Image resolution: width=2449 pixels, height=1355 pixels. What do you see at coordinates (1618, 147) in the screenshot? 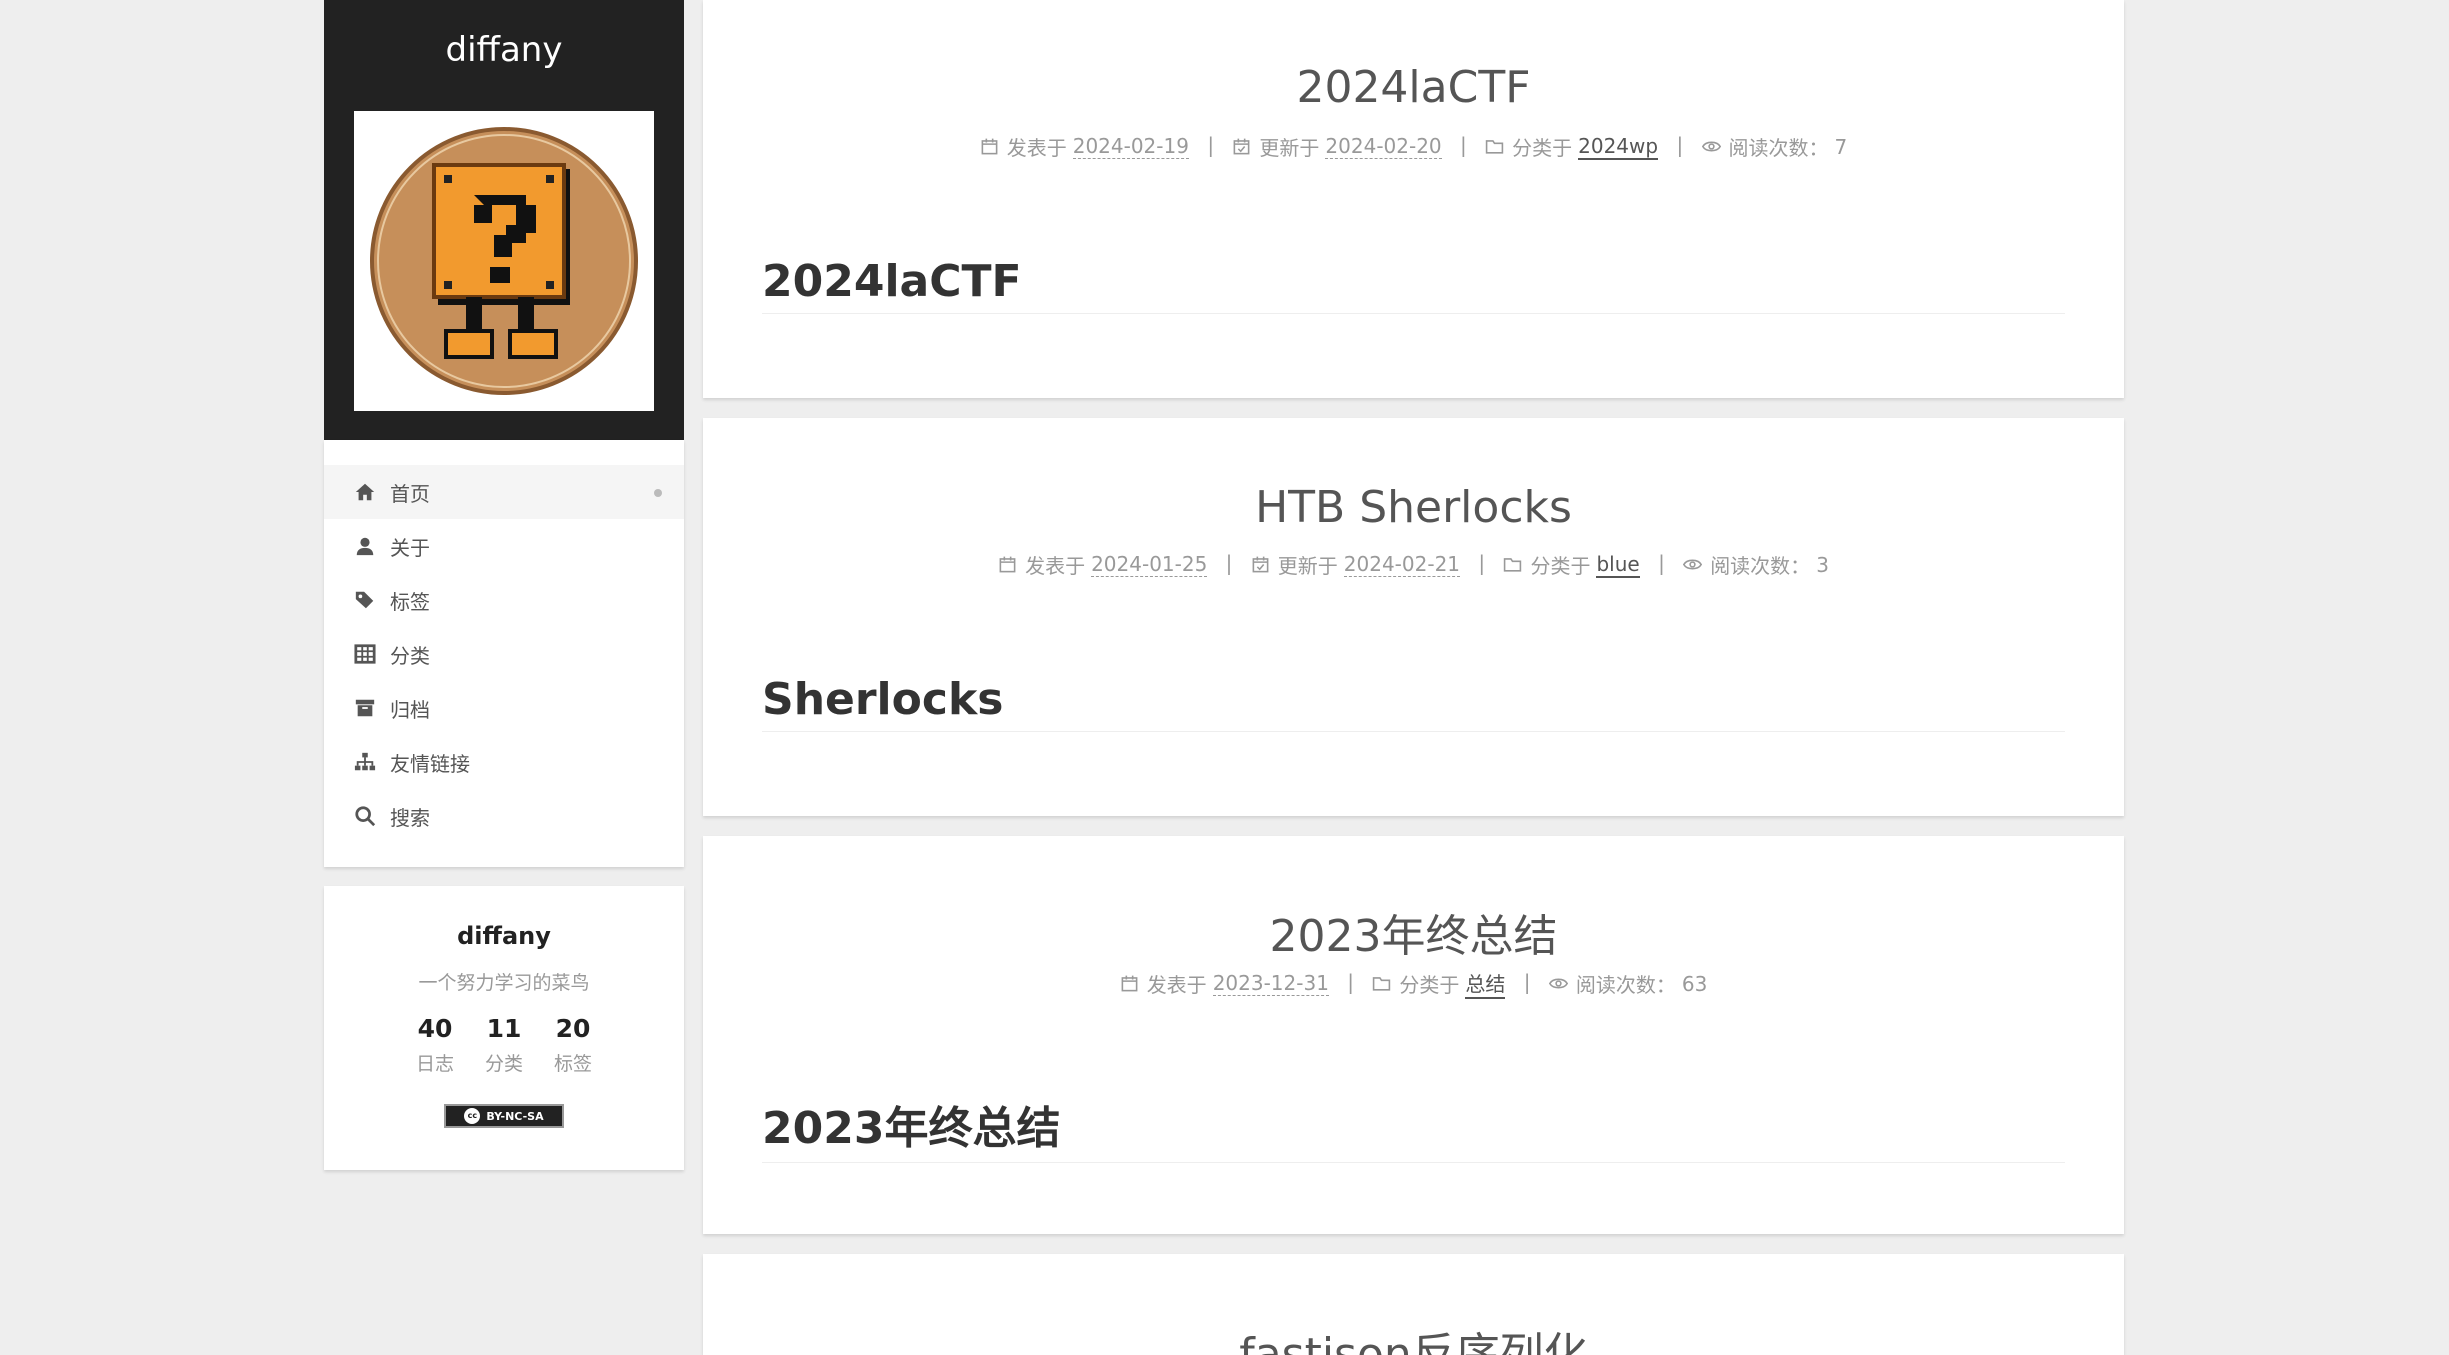
I see `category-link: 2024wp` at bounding box center [1618, 147].